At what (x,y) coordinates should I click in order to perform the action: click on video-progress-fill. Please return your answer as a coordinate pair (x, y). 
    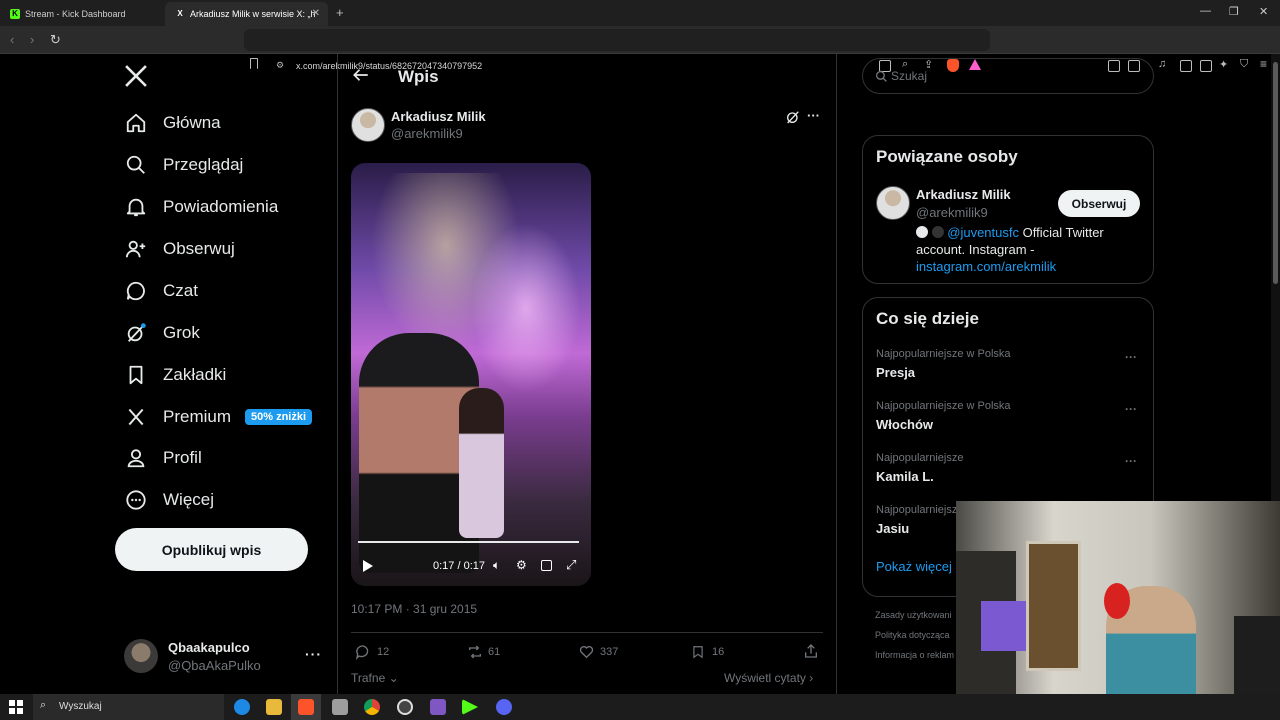
    Looking at the image, I should click on (468, 542).